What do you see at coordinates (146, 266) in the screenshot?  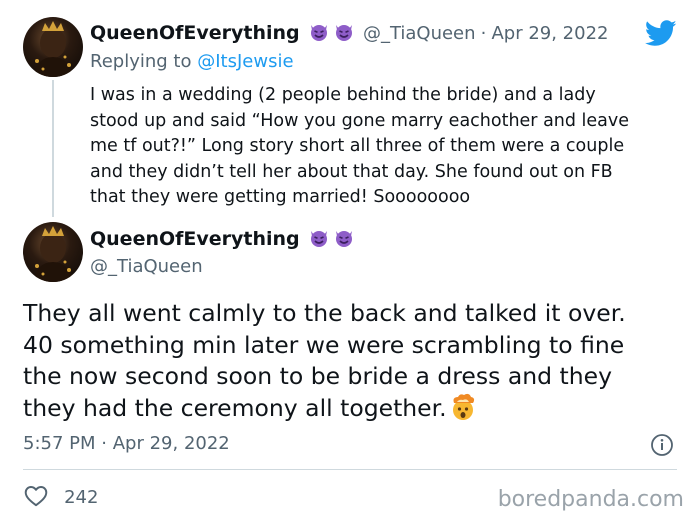 I see `main-handle: @_TiaQueen` at bounding box center [146, 266].